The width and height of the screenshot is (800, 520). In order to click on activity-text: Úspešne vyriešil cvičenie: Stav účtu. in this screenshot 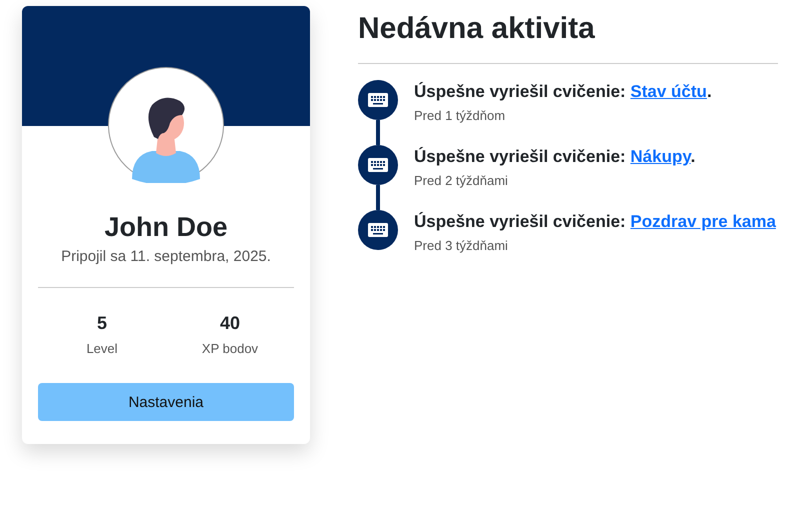, I will do `click(563, 92)`.